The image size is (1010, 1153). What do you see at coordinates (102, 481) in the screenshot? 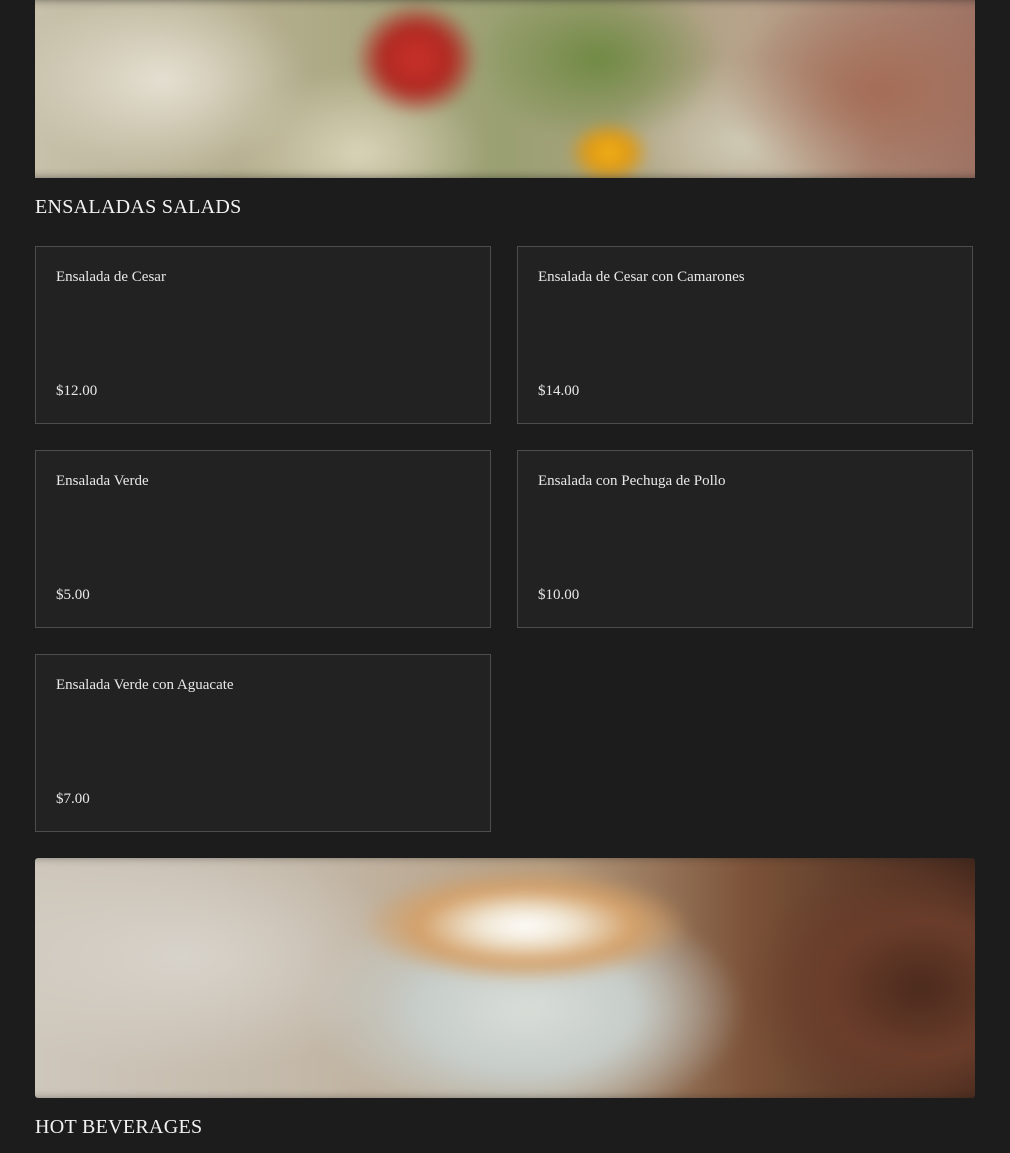
I see `menu-item-name: Ensalada Verde` at bounding box center [102, 481].